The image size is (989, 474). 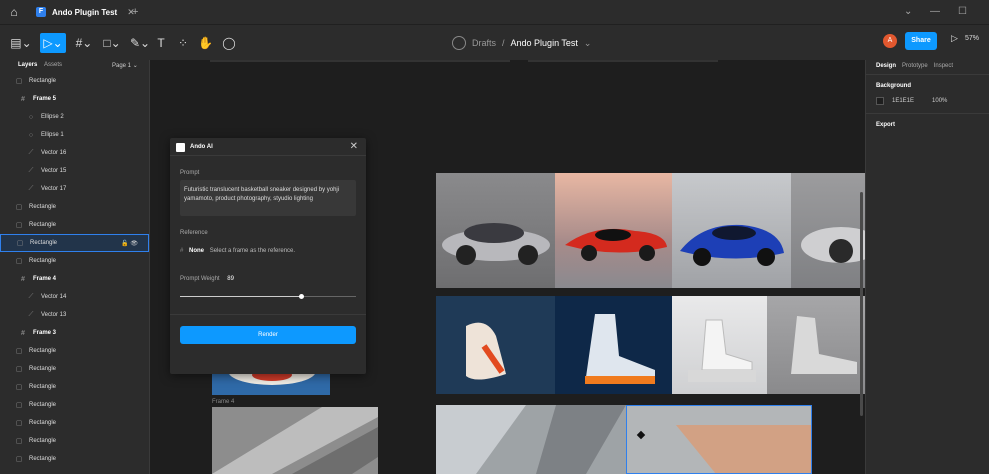 I want to click on shape-tool-button: □⌄, so click(x=112, y=43).